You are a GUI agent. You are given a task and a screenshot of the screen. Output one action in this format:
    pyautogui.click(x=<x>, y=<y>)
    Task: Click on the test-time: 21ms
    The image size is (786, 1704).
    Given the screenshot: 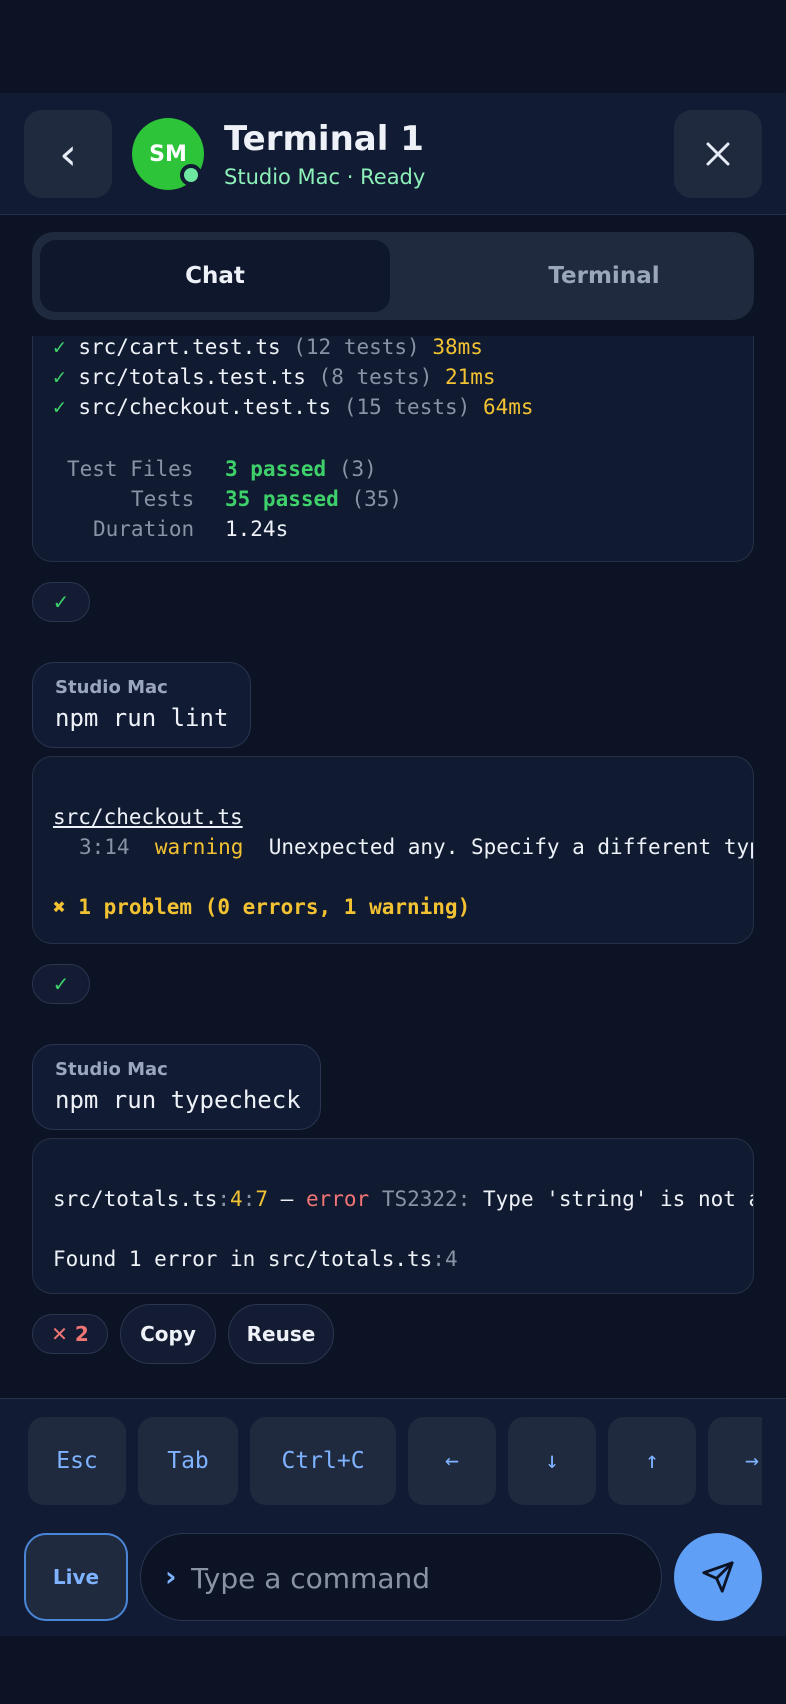 What is the action you would take?
    pyautogui.click(x=470, y=377)
    